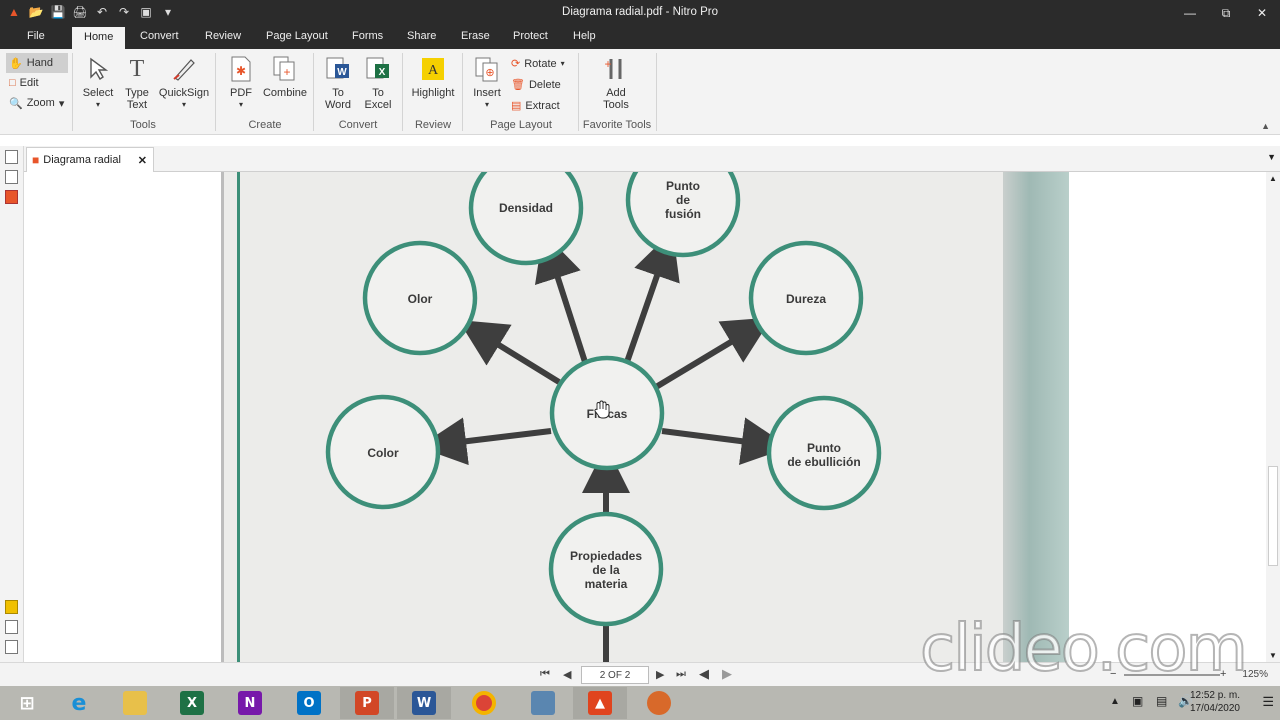  I want to click on highlight-button: A Highlight, so click(433, 77).